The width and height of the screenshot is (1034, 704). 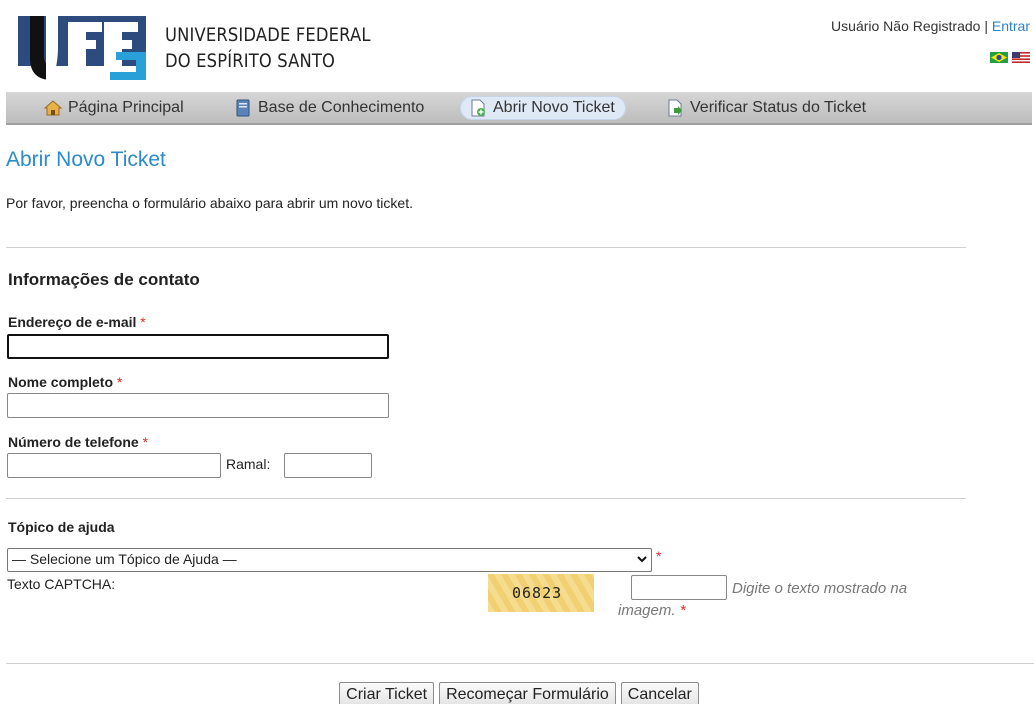 What do you see at coordinates (341, 107) in the screenshot?
I see `nav-item-label: Base de Conhecimento` at bounding box center [341, 107].